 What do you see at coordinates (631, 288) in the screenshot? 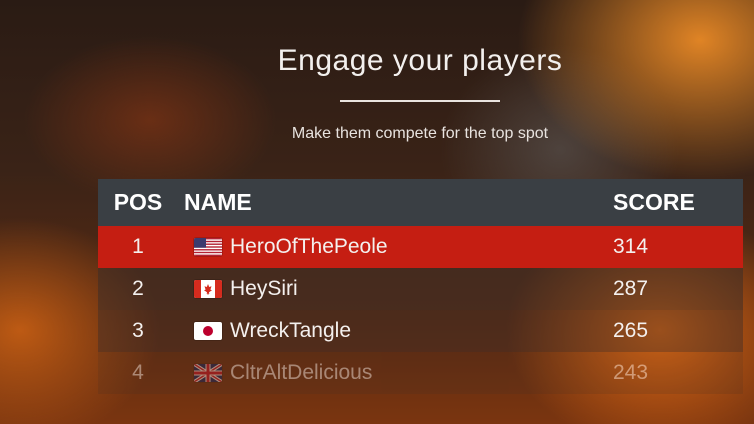
I see `row-score: 287` at bounding box center [631, 288].